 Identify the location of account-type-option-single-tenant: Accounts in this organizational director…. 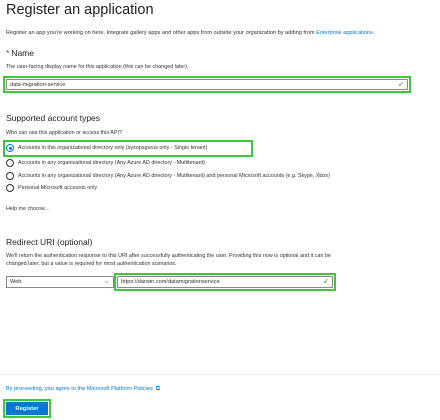
(106, 148).